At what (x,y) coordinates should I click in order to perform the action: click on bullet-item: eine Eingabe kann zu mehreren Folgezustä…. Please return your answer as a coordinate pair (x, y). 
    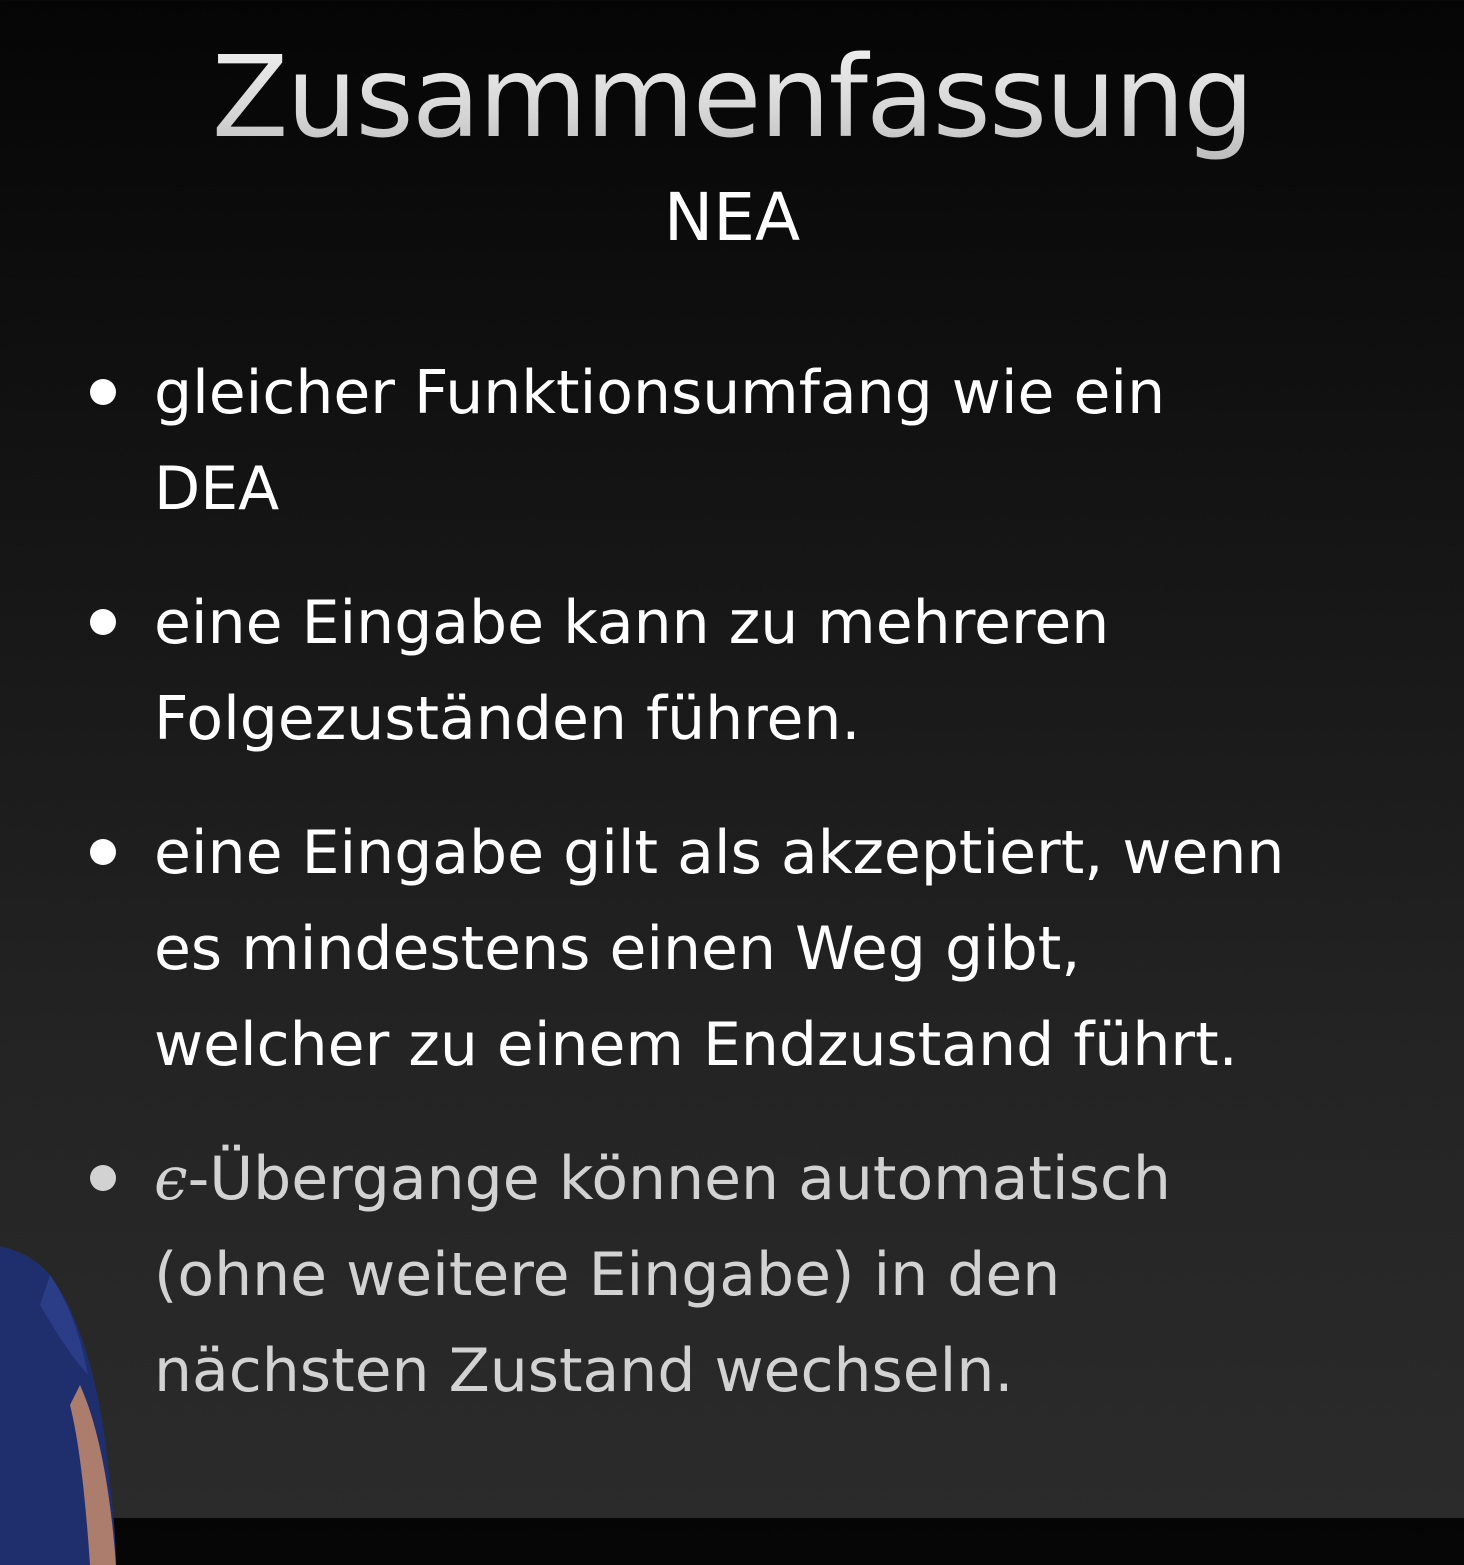
    Looking at the image, I should click on (759, 671).